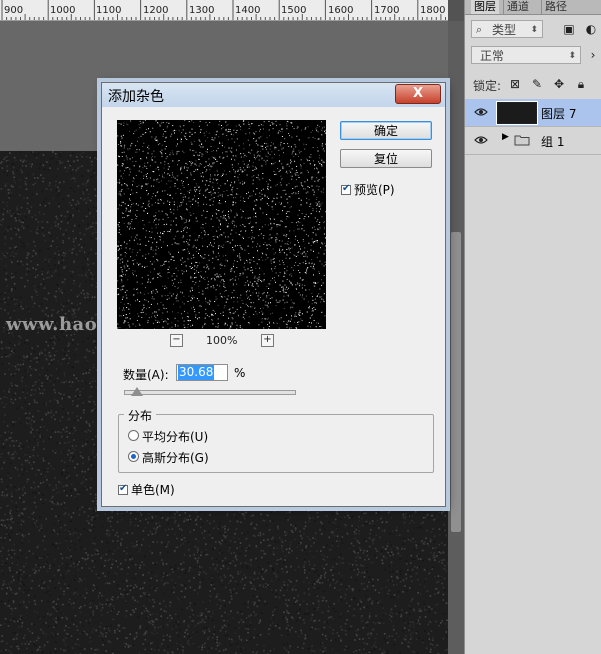  Describe the element at coordinates (537, 84) in the screenshot. I see `lock-brush-icon: ✎` at that location.